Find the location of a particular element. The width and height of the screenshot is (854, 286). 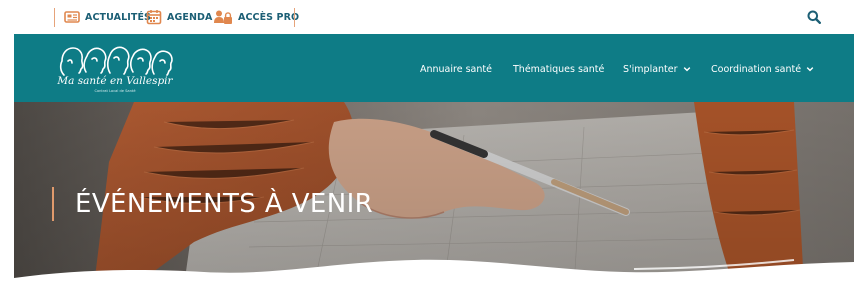

page-title: ÉVÉNEMENTS À VENIR is located at coordinates (224, 204).